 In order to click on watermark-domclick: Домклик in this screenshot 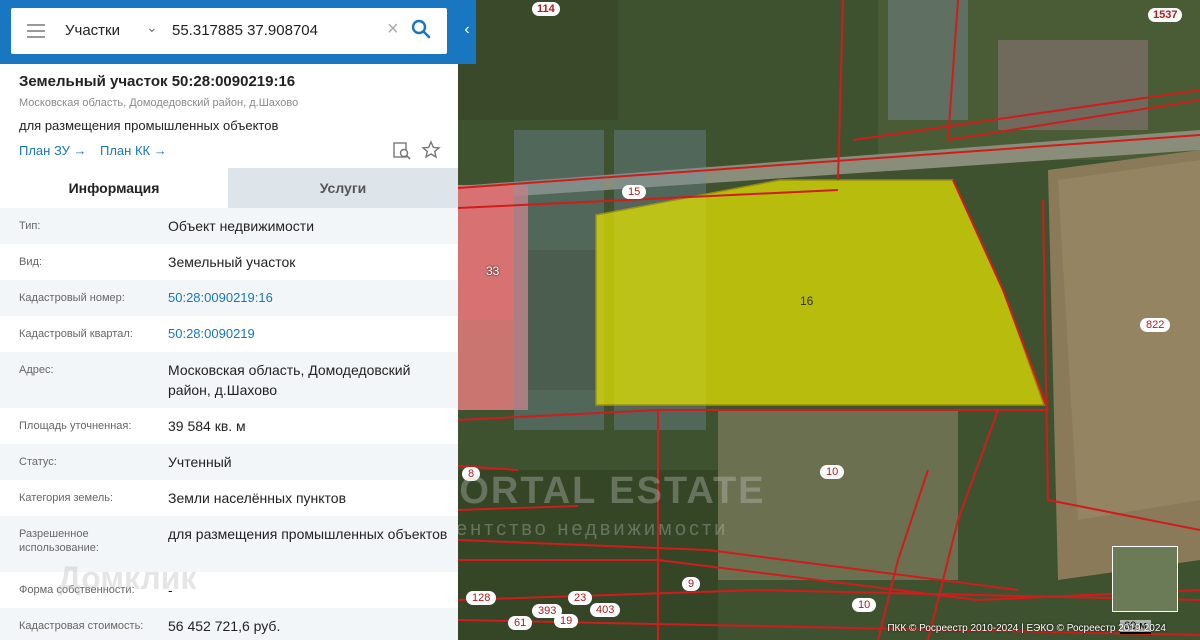, I will do `click(127, 578)`.